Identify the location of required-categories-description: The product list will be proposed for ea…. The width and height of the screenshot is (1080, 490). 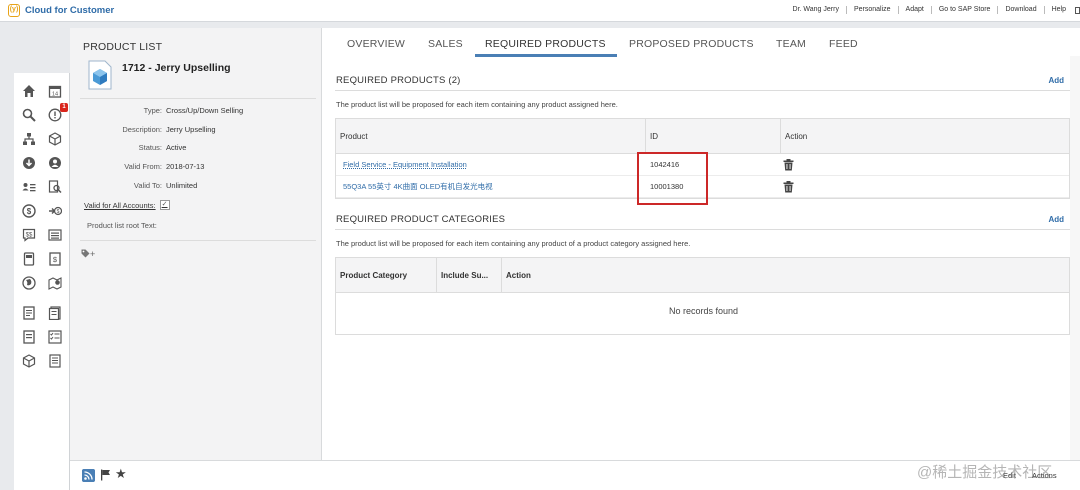
(513, 243).